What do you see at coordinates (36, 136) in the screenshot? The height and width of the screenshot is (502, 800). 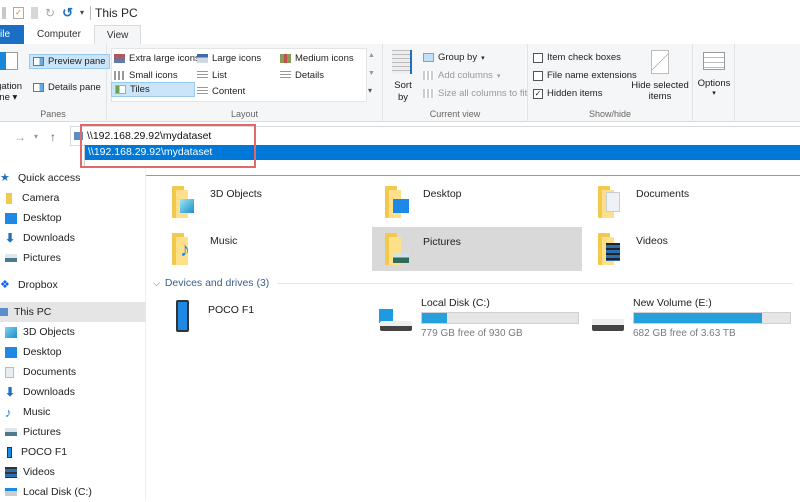 I see `recent-locations-button: ▾` at bounding box center [36, 136].